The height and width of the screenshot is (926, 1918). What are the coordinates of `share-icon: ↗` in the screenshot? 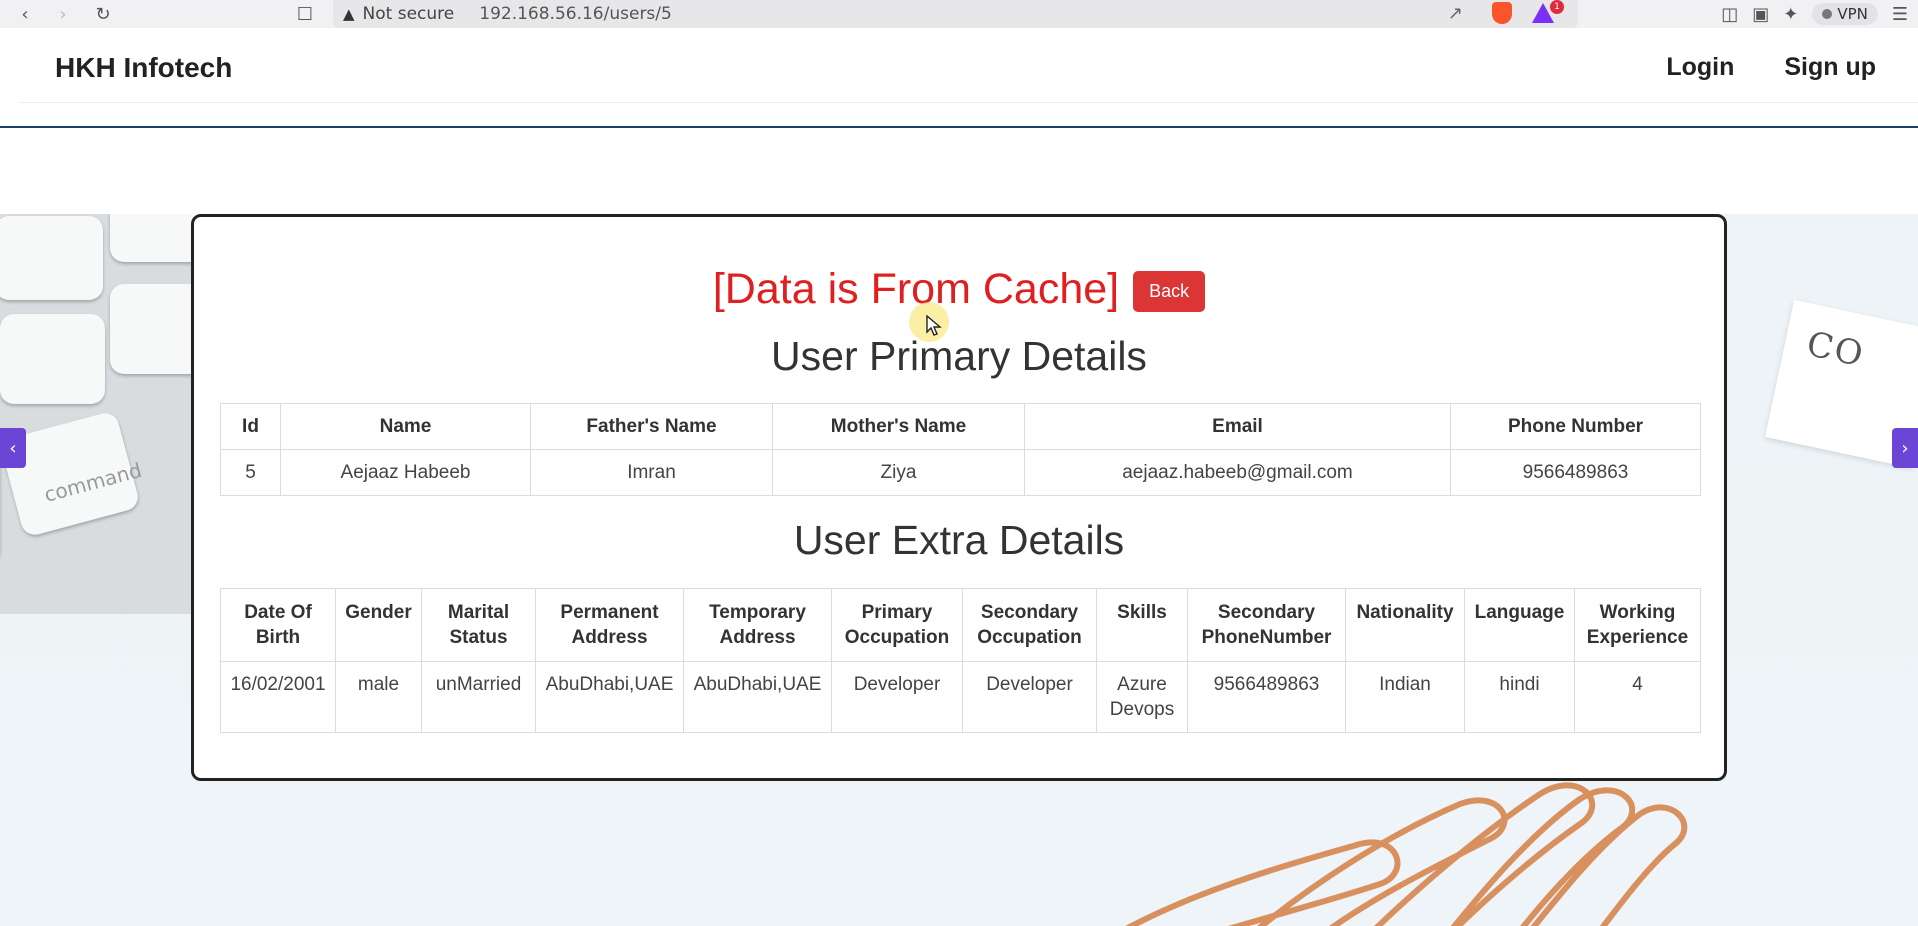 It's located at (1455, 13).